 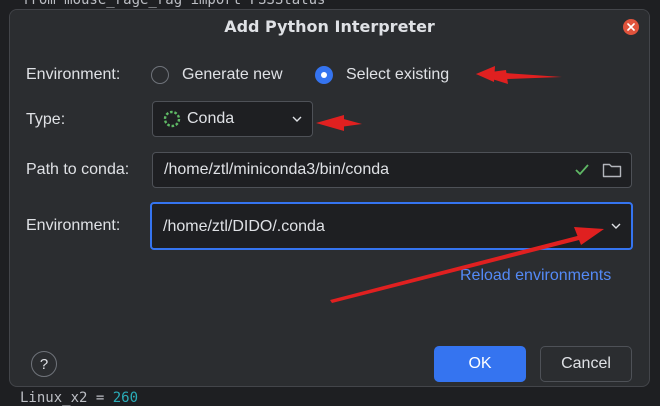 I want to click on close-icon, so click(x=631, y=27).